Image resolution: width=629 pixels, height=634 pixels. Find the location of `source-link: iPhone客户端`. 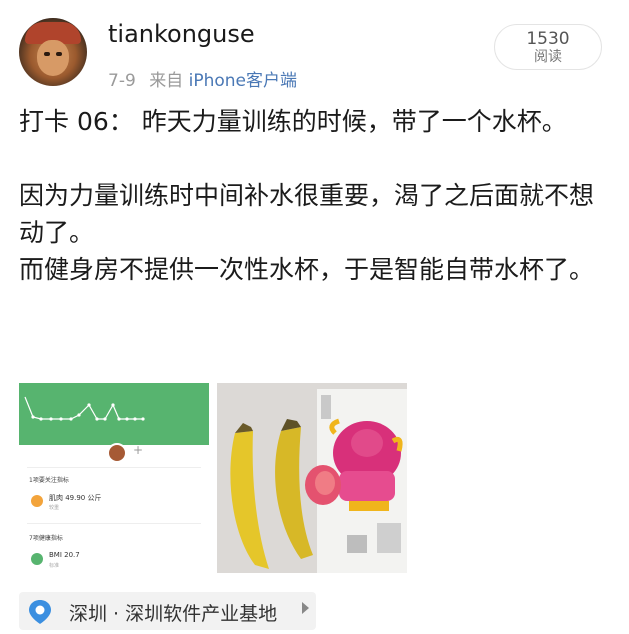

source-link: iPhone客户端 is located at coordinates (243, 81).